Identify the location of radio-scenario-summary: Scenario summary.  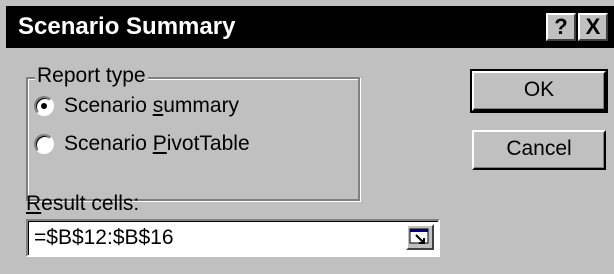
(136, 106).